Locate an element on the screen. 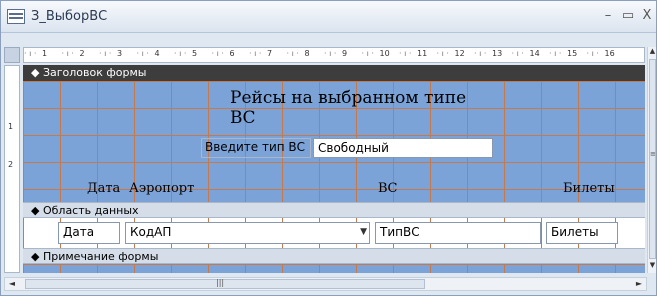 This screenshot has width=657, height=296. chevron-down-icon: ▼ is located at coordinates (363, 232).